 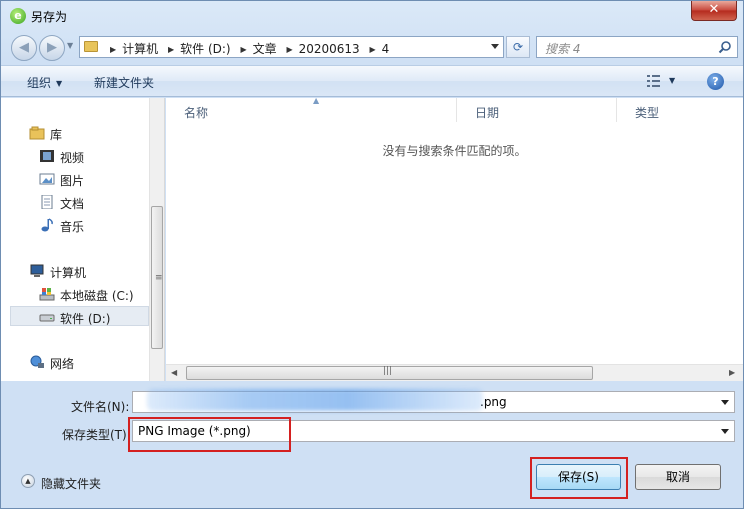 I want to click on address-bar: ▶ 计算机 ▶ 软件 (D:) ▶ 文章 ▶ 20200613 ▶ 4, so click(x=291, y=47).